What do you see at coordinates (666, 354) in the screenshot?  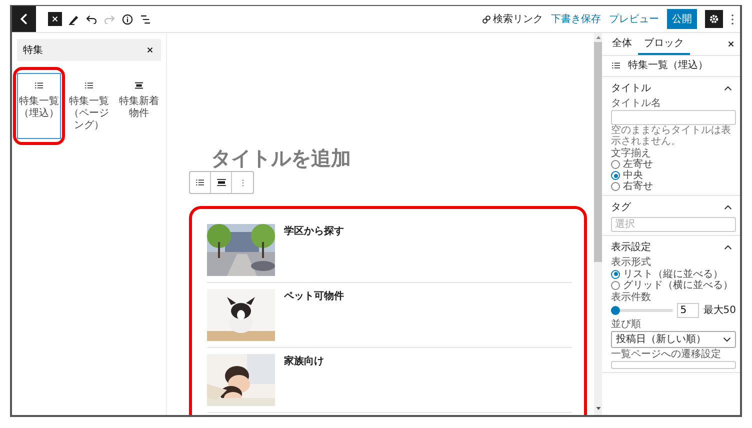 I see `field-label: 一覧ページへの遷移設定` at bounding box center [666, 354].